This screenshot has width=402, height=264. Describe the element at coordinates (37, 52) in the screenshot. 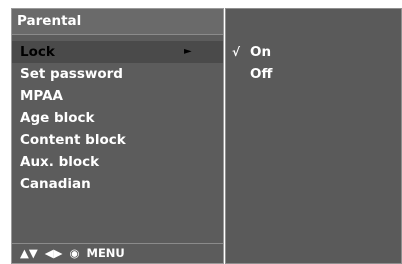

I see `menu-item-label: Lock` at that location.